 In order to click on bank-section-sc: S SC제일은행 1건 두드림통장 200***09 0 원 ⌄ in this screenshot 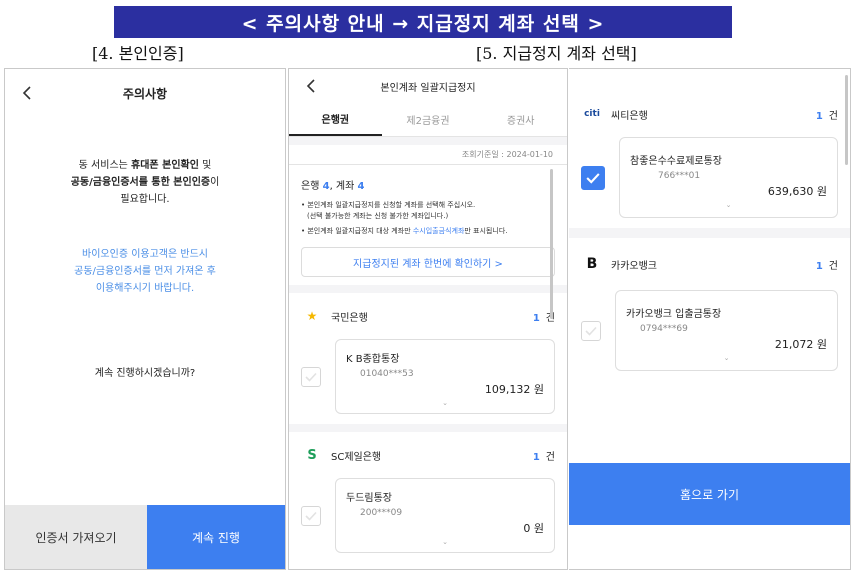, I will do `click(428, 497)`.